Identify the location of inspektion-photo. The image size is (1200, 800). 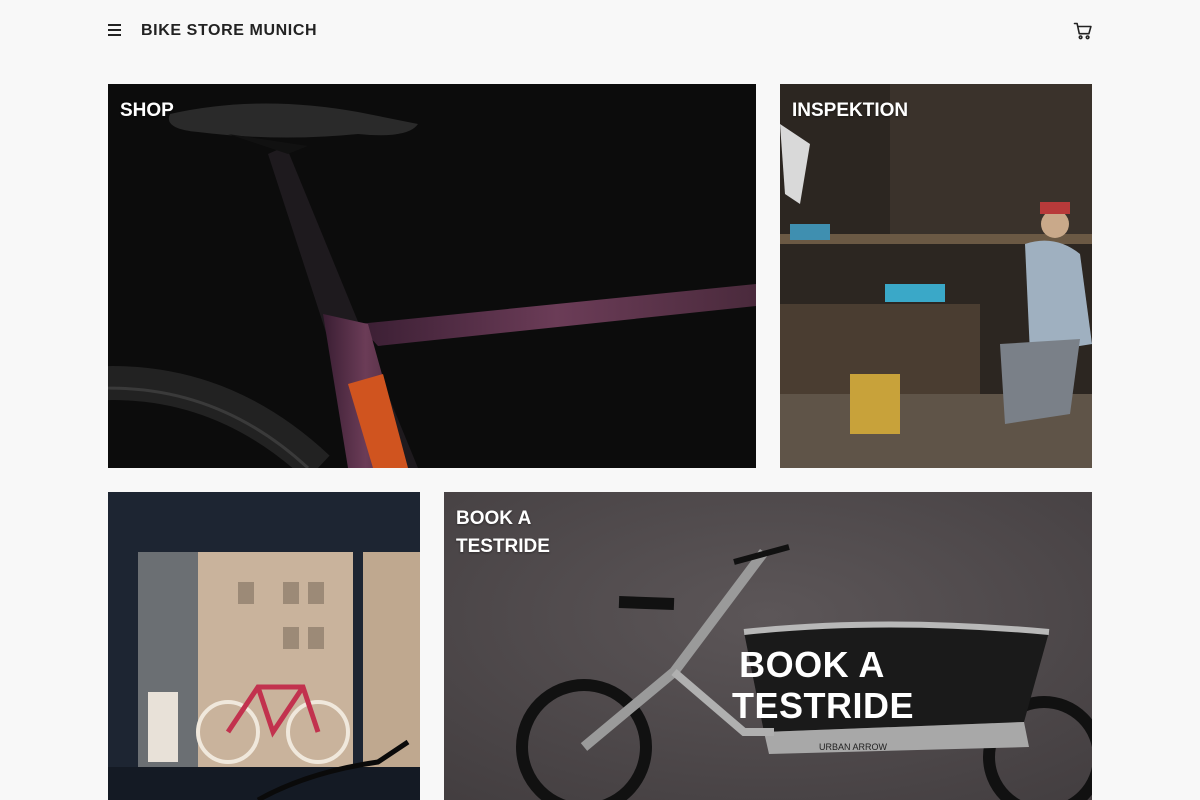
(936, 276).